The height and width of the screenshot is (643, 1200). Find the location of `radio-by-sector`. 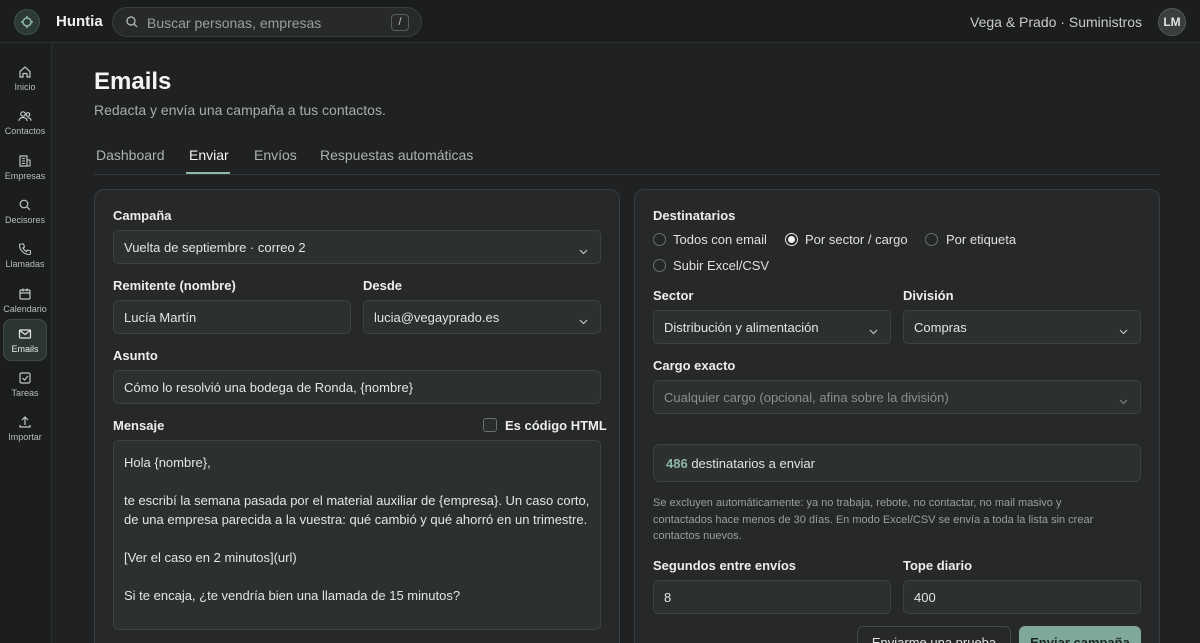

radio-by-sector is located at coordinates (791, 239).